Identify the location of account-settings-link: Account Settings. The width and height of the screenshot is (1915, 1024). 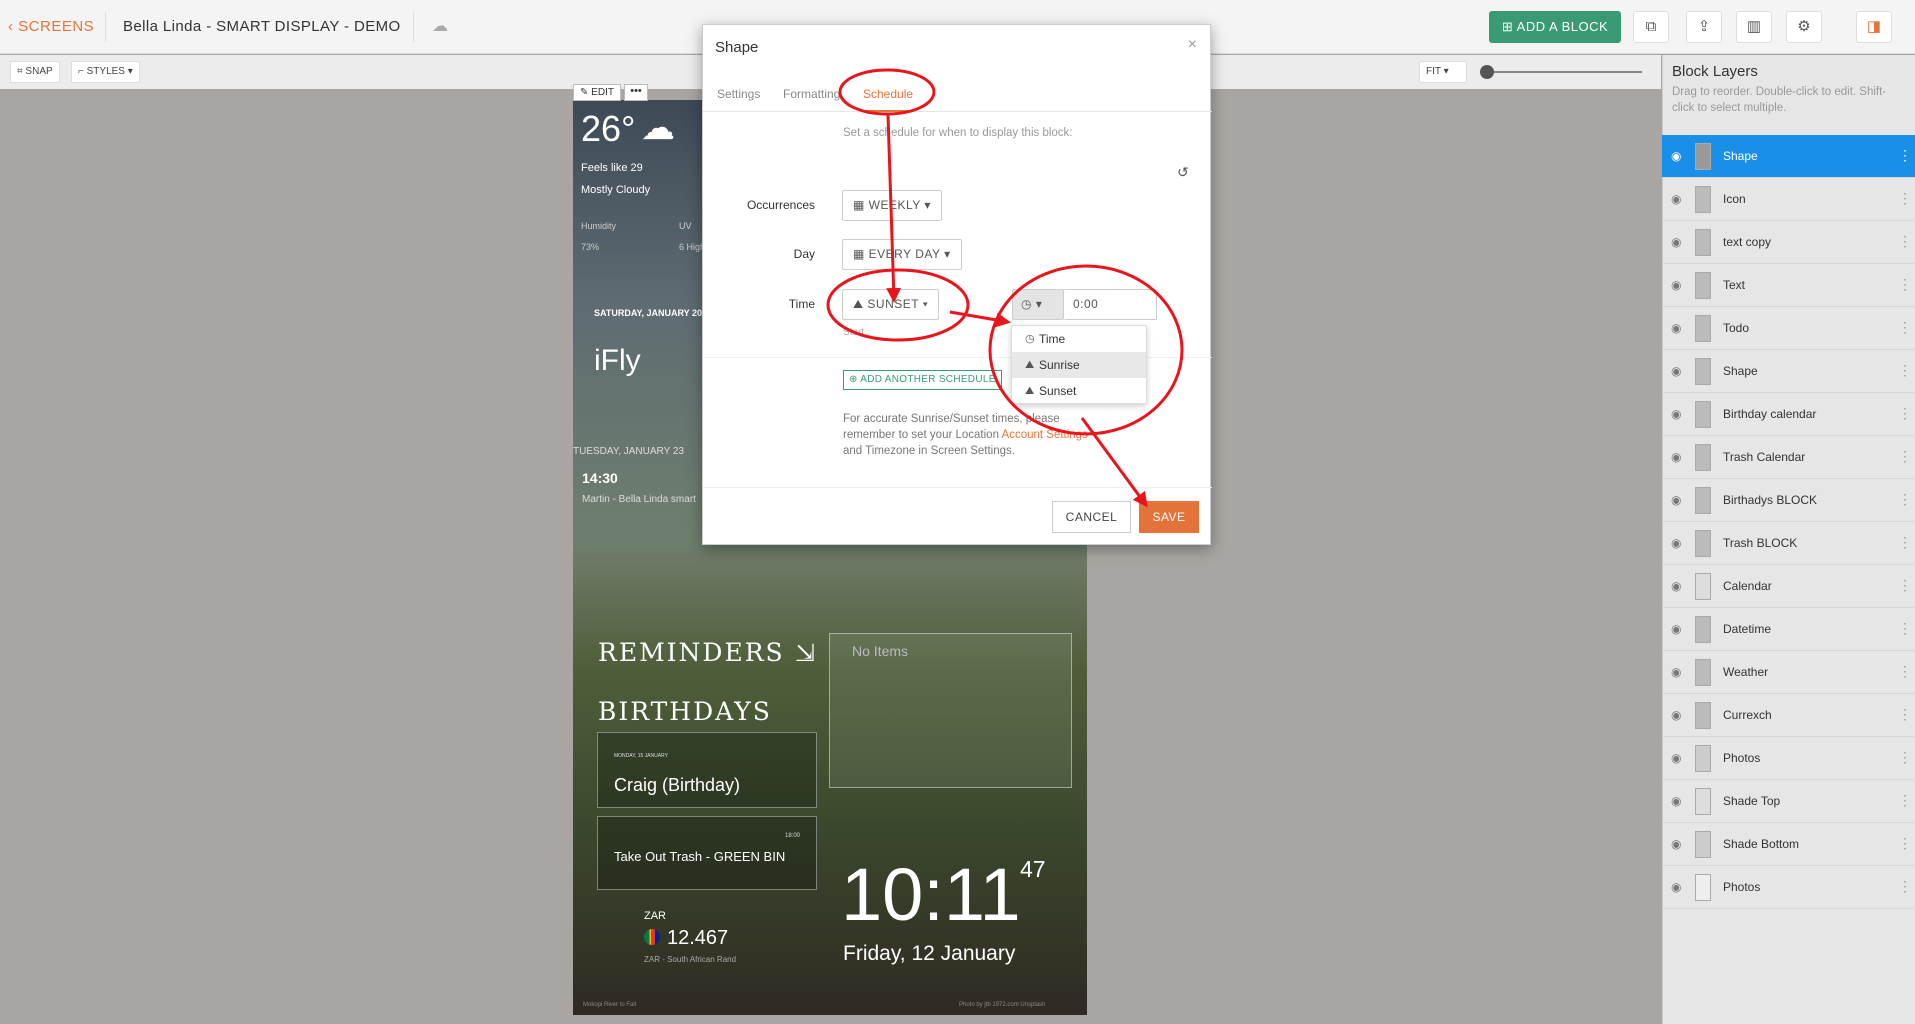
(1045, 435).